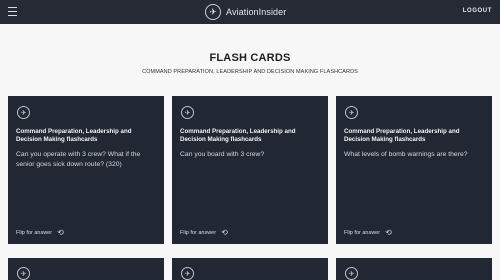 This screenshot has width=500, height=280. Describe the element at coordinates (12, 11) in the screenshot. I see `hamburger-menu-icon` at that location.